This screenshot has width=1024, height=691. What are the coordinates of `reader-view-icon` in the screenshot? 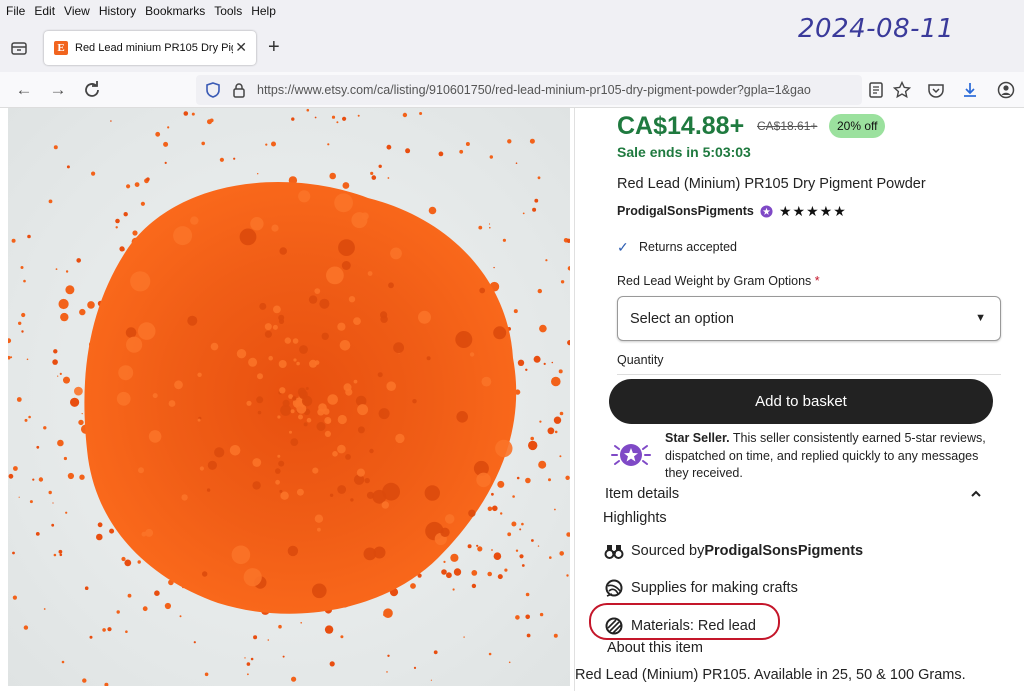 It's located at (876, 90).